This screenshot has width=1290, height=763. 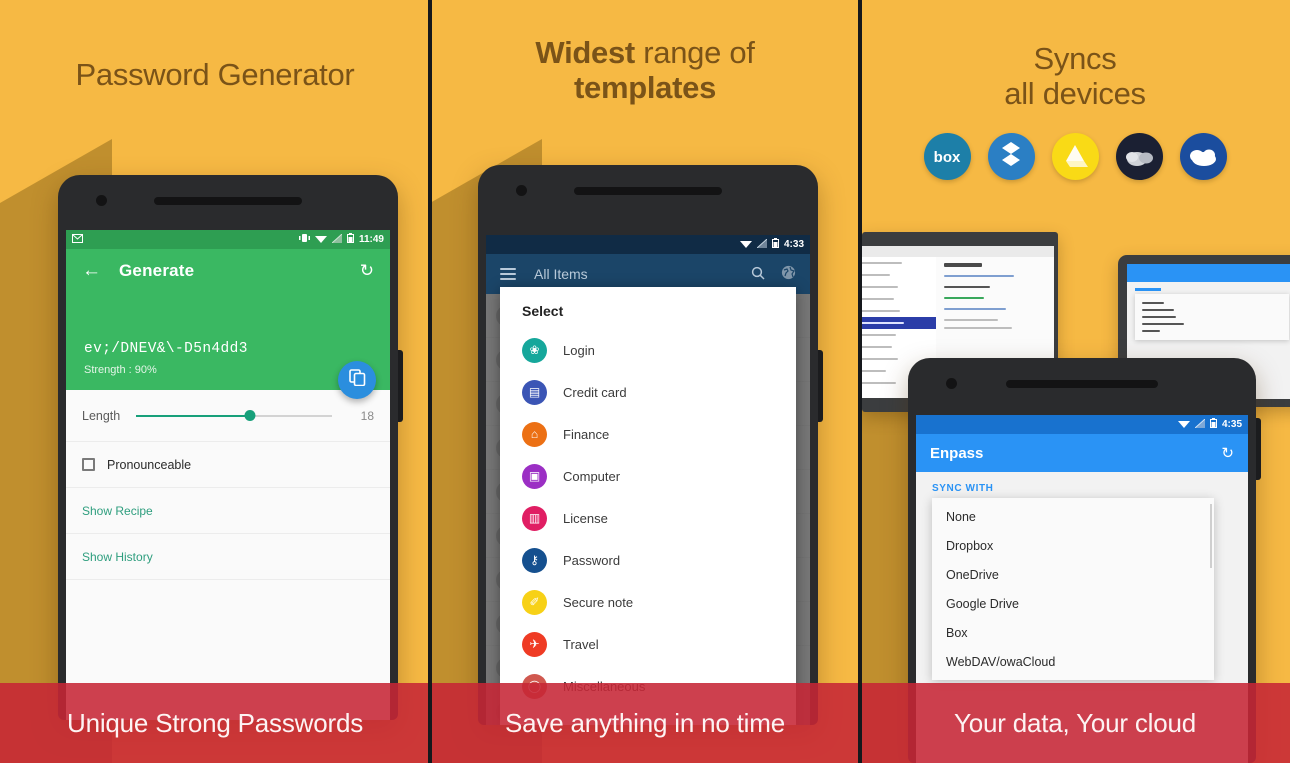 I want to click on mail-icon, so click(x=77, y=239).